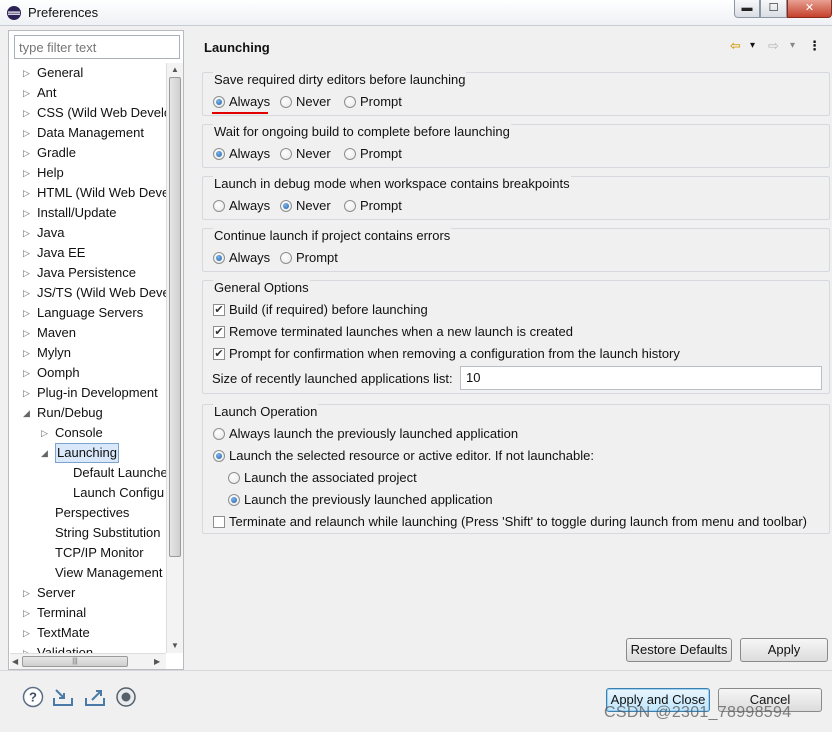 This screenshot has height=732, width=832. Describe the element at coordinates (88, 153) in the screenshot. I see `tree-item: ▷ Gradle` at that location.